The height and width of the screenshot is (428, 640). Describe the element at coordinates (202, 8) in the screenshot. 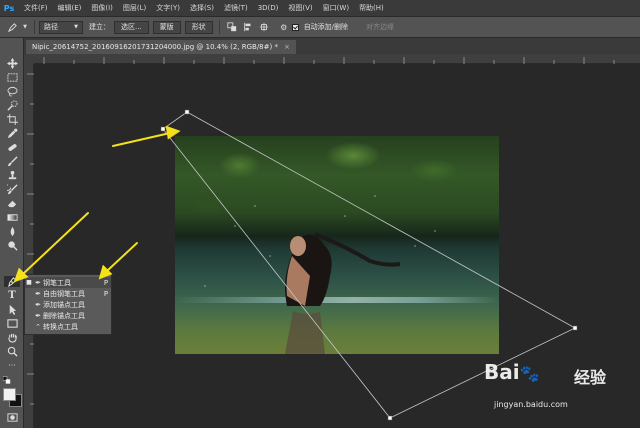

I see `menu-select: 选择(S)` at that location.